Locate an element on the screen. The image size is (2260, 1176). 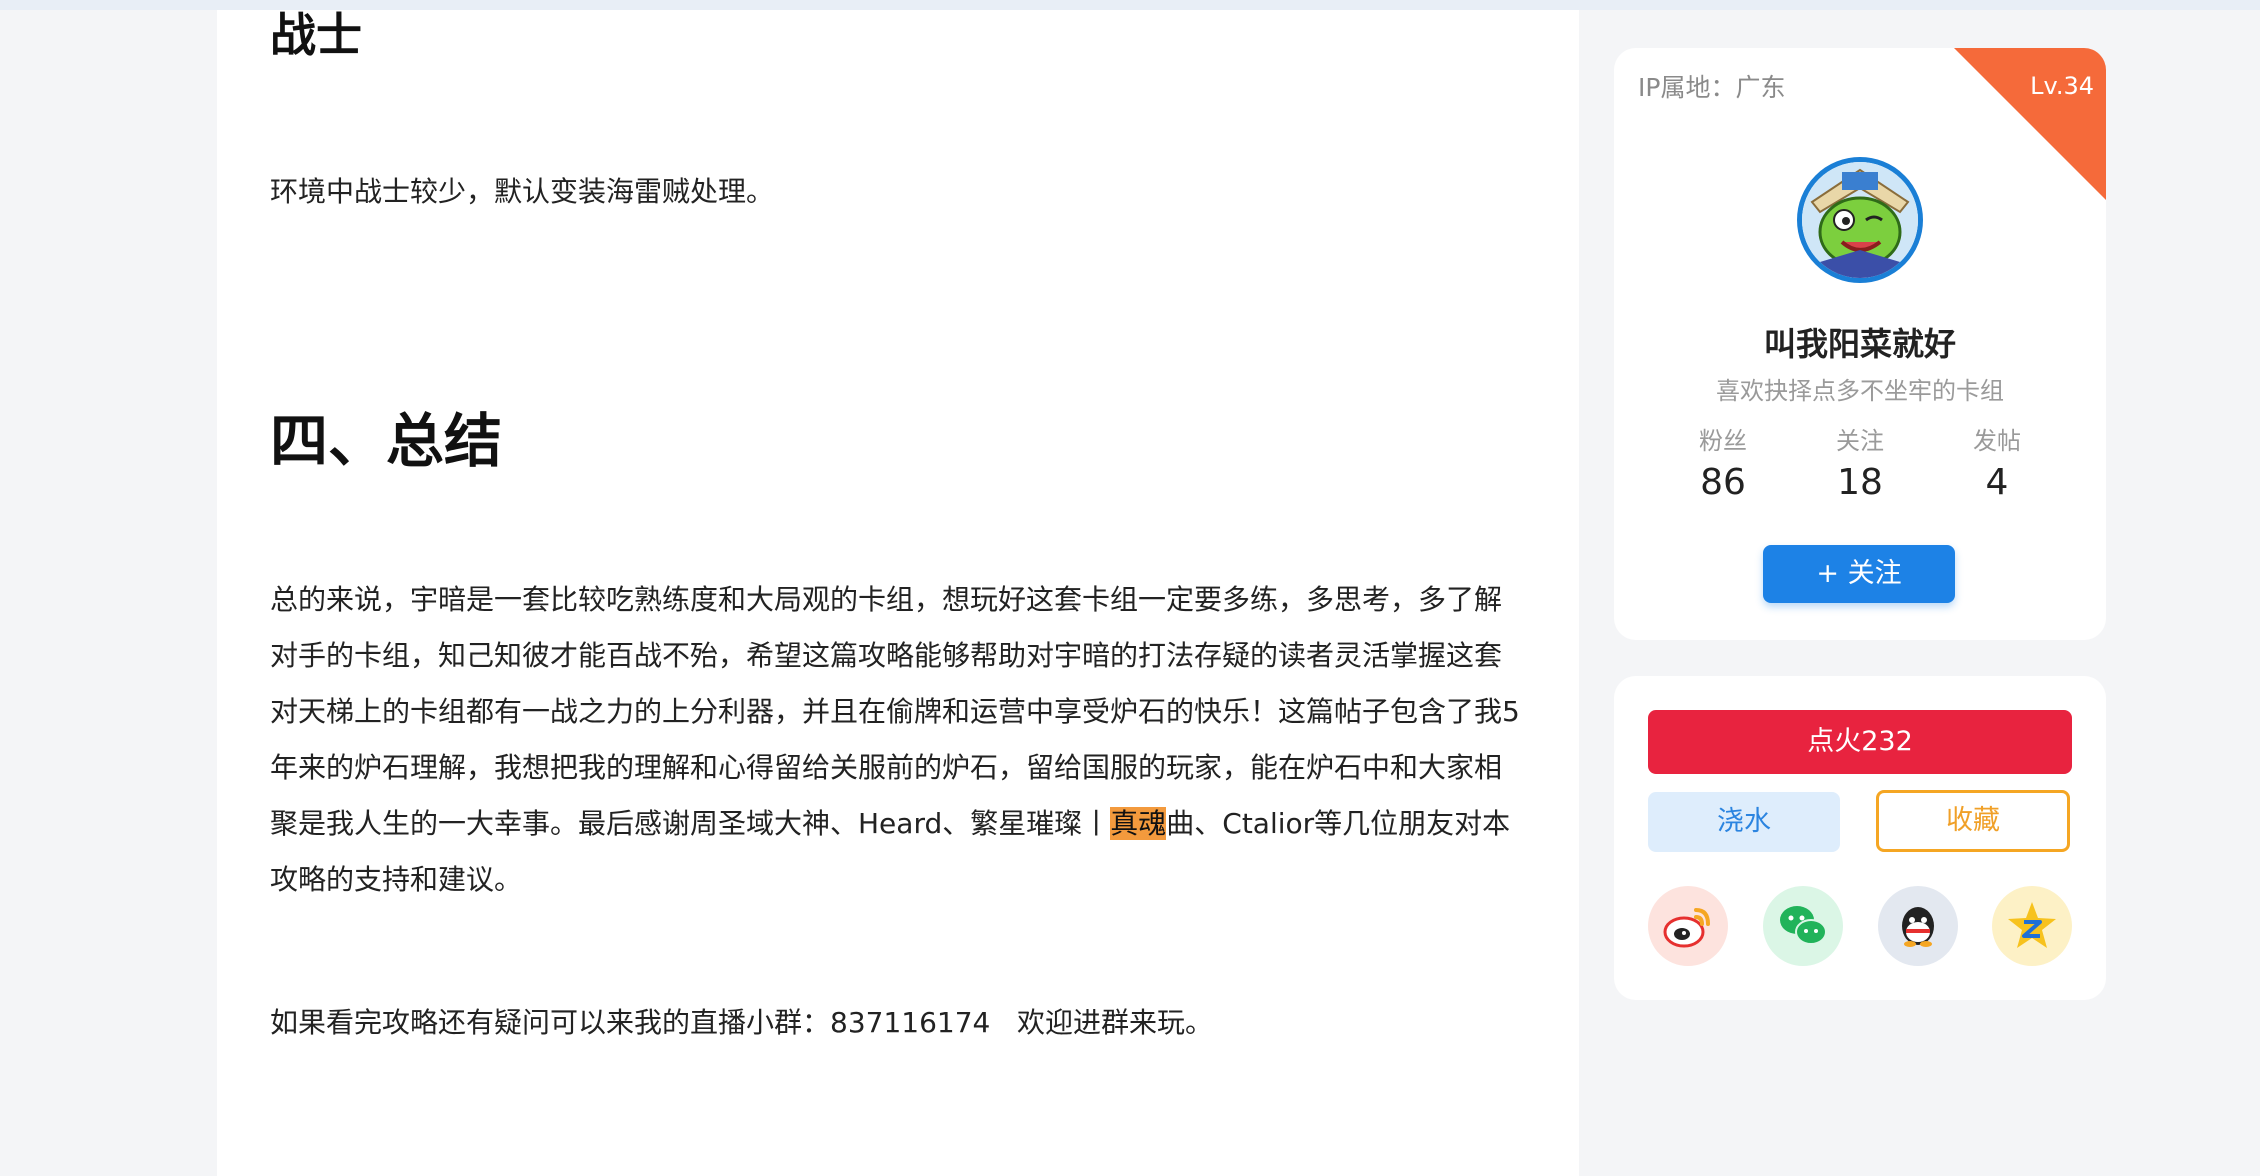
level-badge: Lv.34 is located at coordinates (2062, 86).